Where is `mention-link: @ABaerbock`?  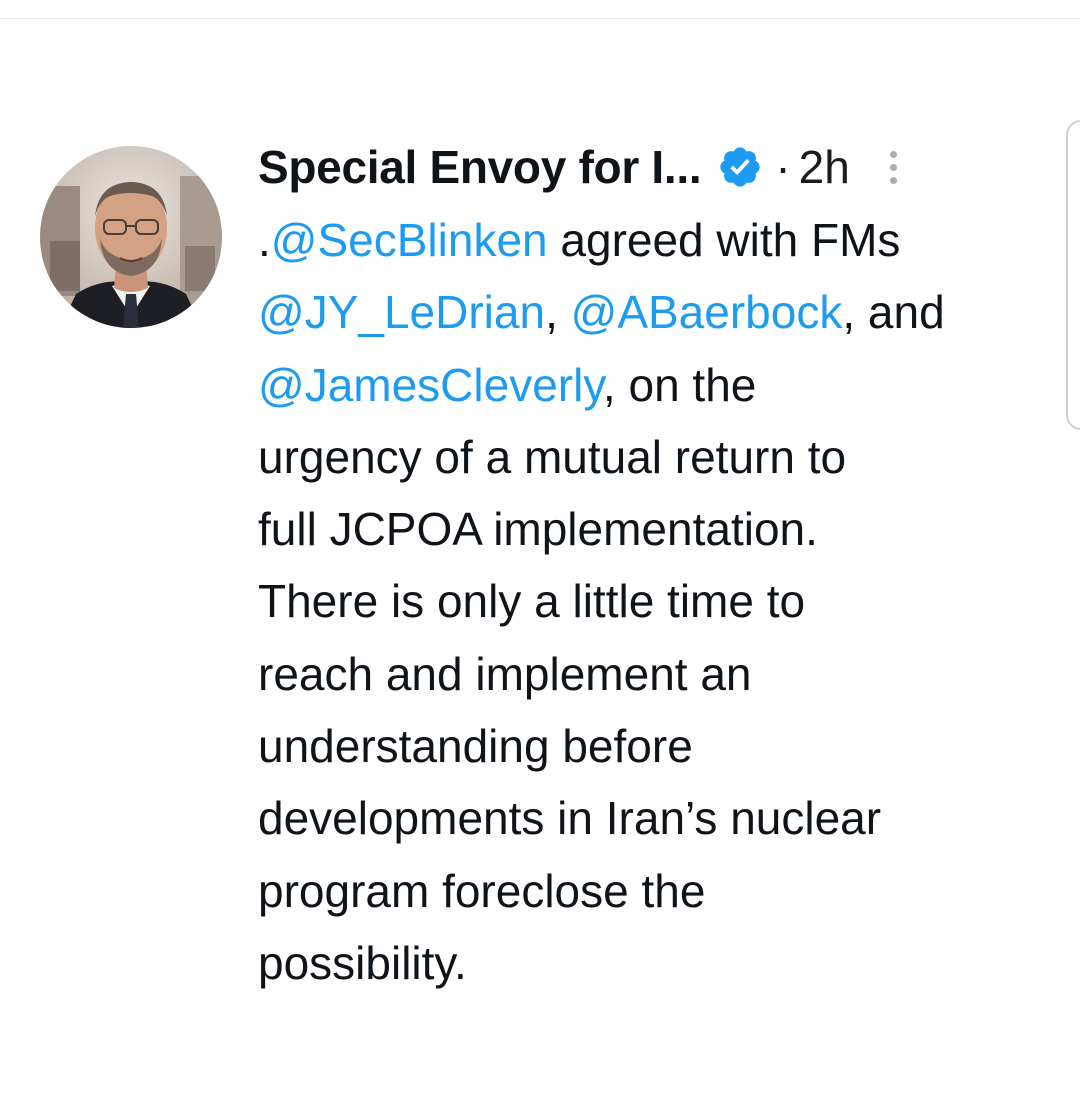 mention-link: @ABaerbock is located at coordinates (707, 312).